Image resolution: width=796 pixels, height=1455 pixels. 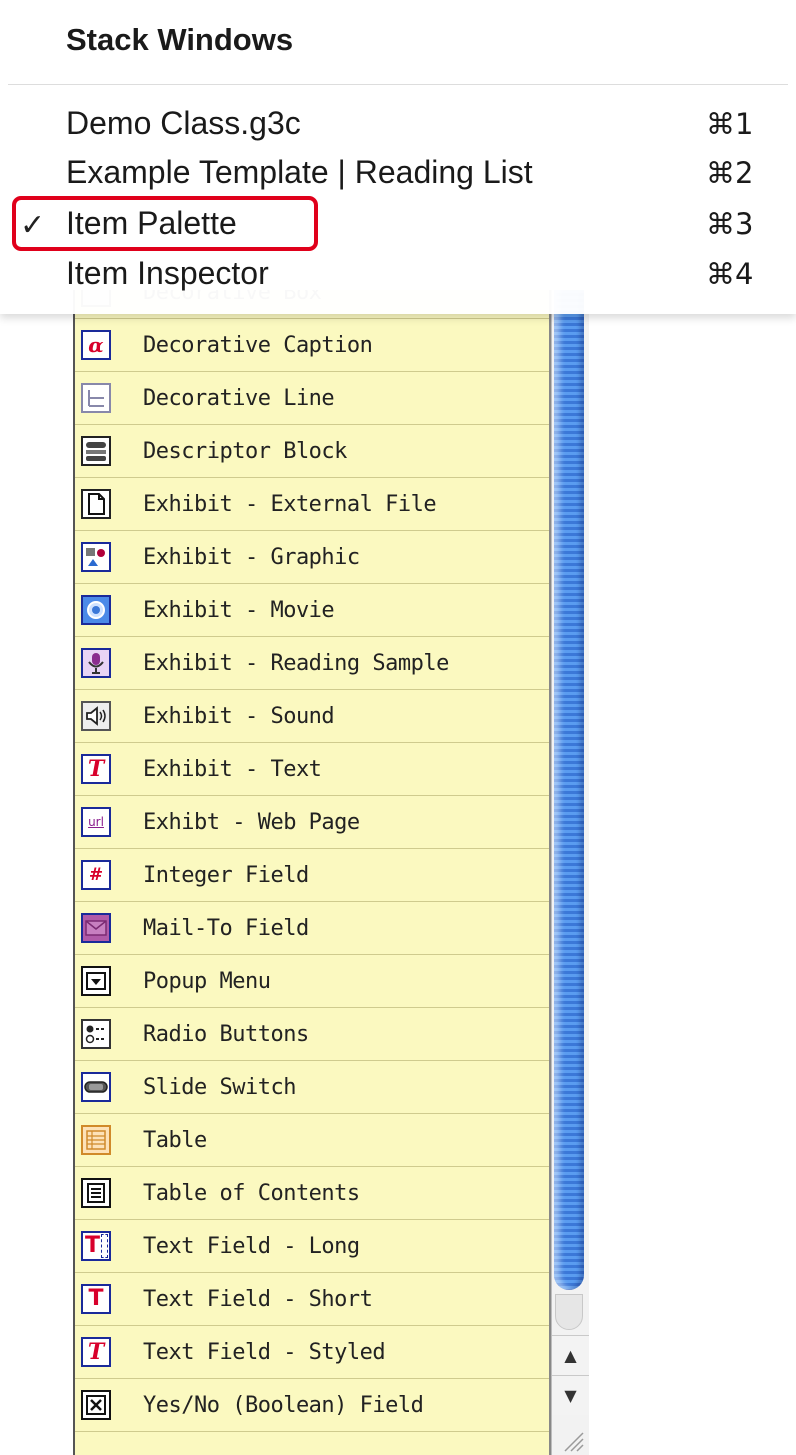 What do you see at coordinates (232, 769) in the screenshot?
I see `palette-item-label: Exhibit - Text` at bounding box center [232, 769].